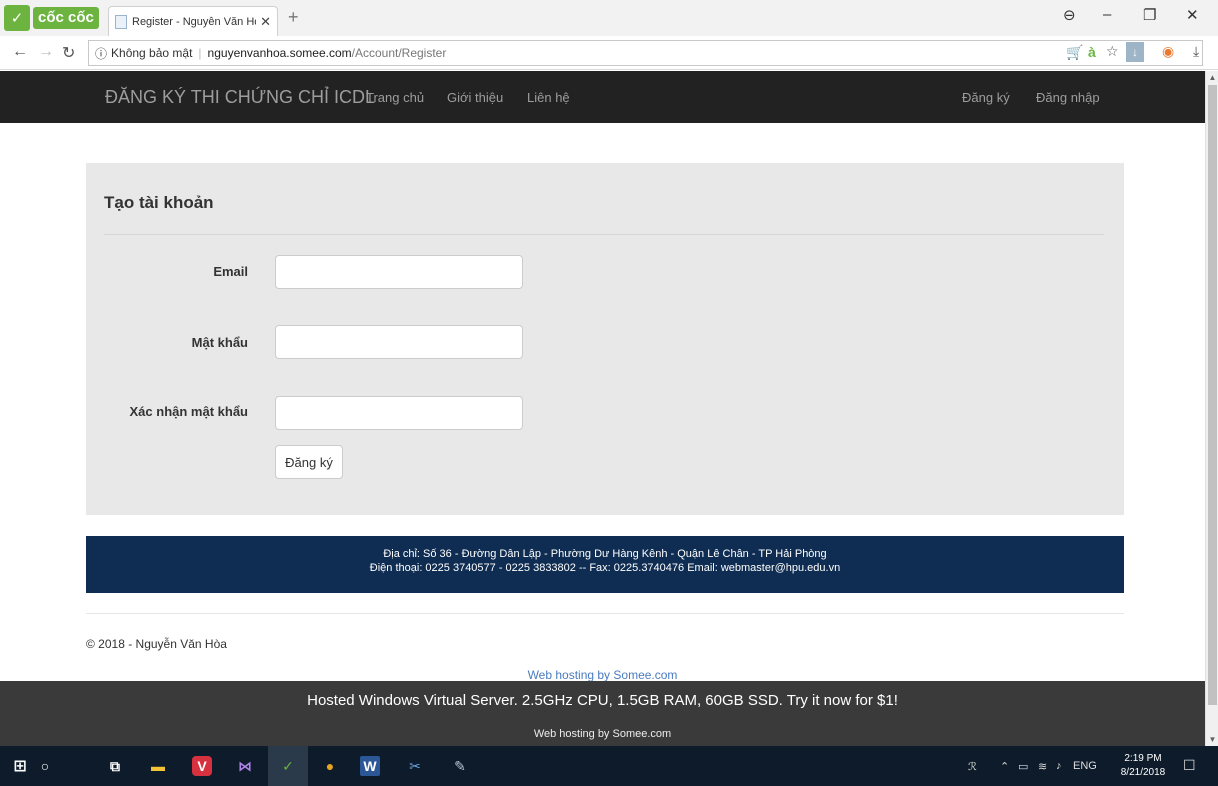 The image size is (1218, 786). I want to click on translate-icon: à, so click(1092, 52).